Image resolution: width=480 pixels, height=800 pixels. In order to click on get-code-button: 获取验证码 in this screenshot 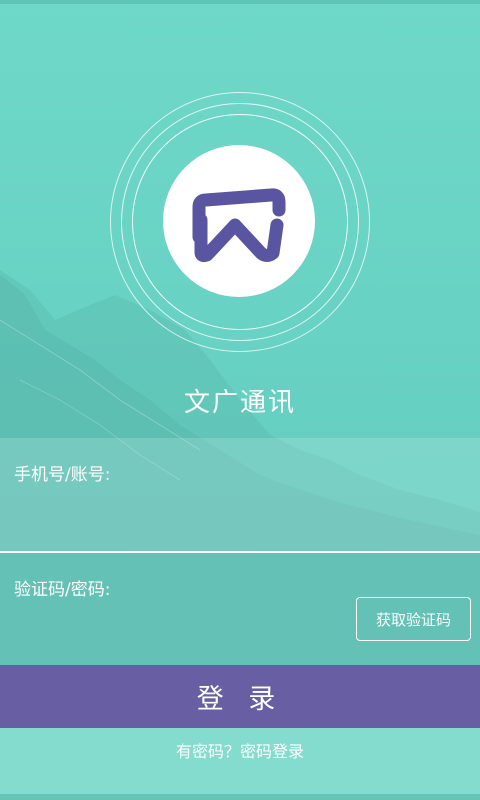, I will do `click(413, 619)`.